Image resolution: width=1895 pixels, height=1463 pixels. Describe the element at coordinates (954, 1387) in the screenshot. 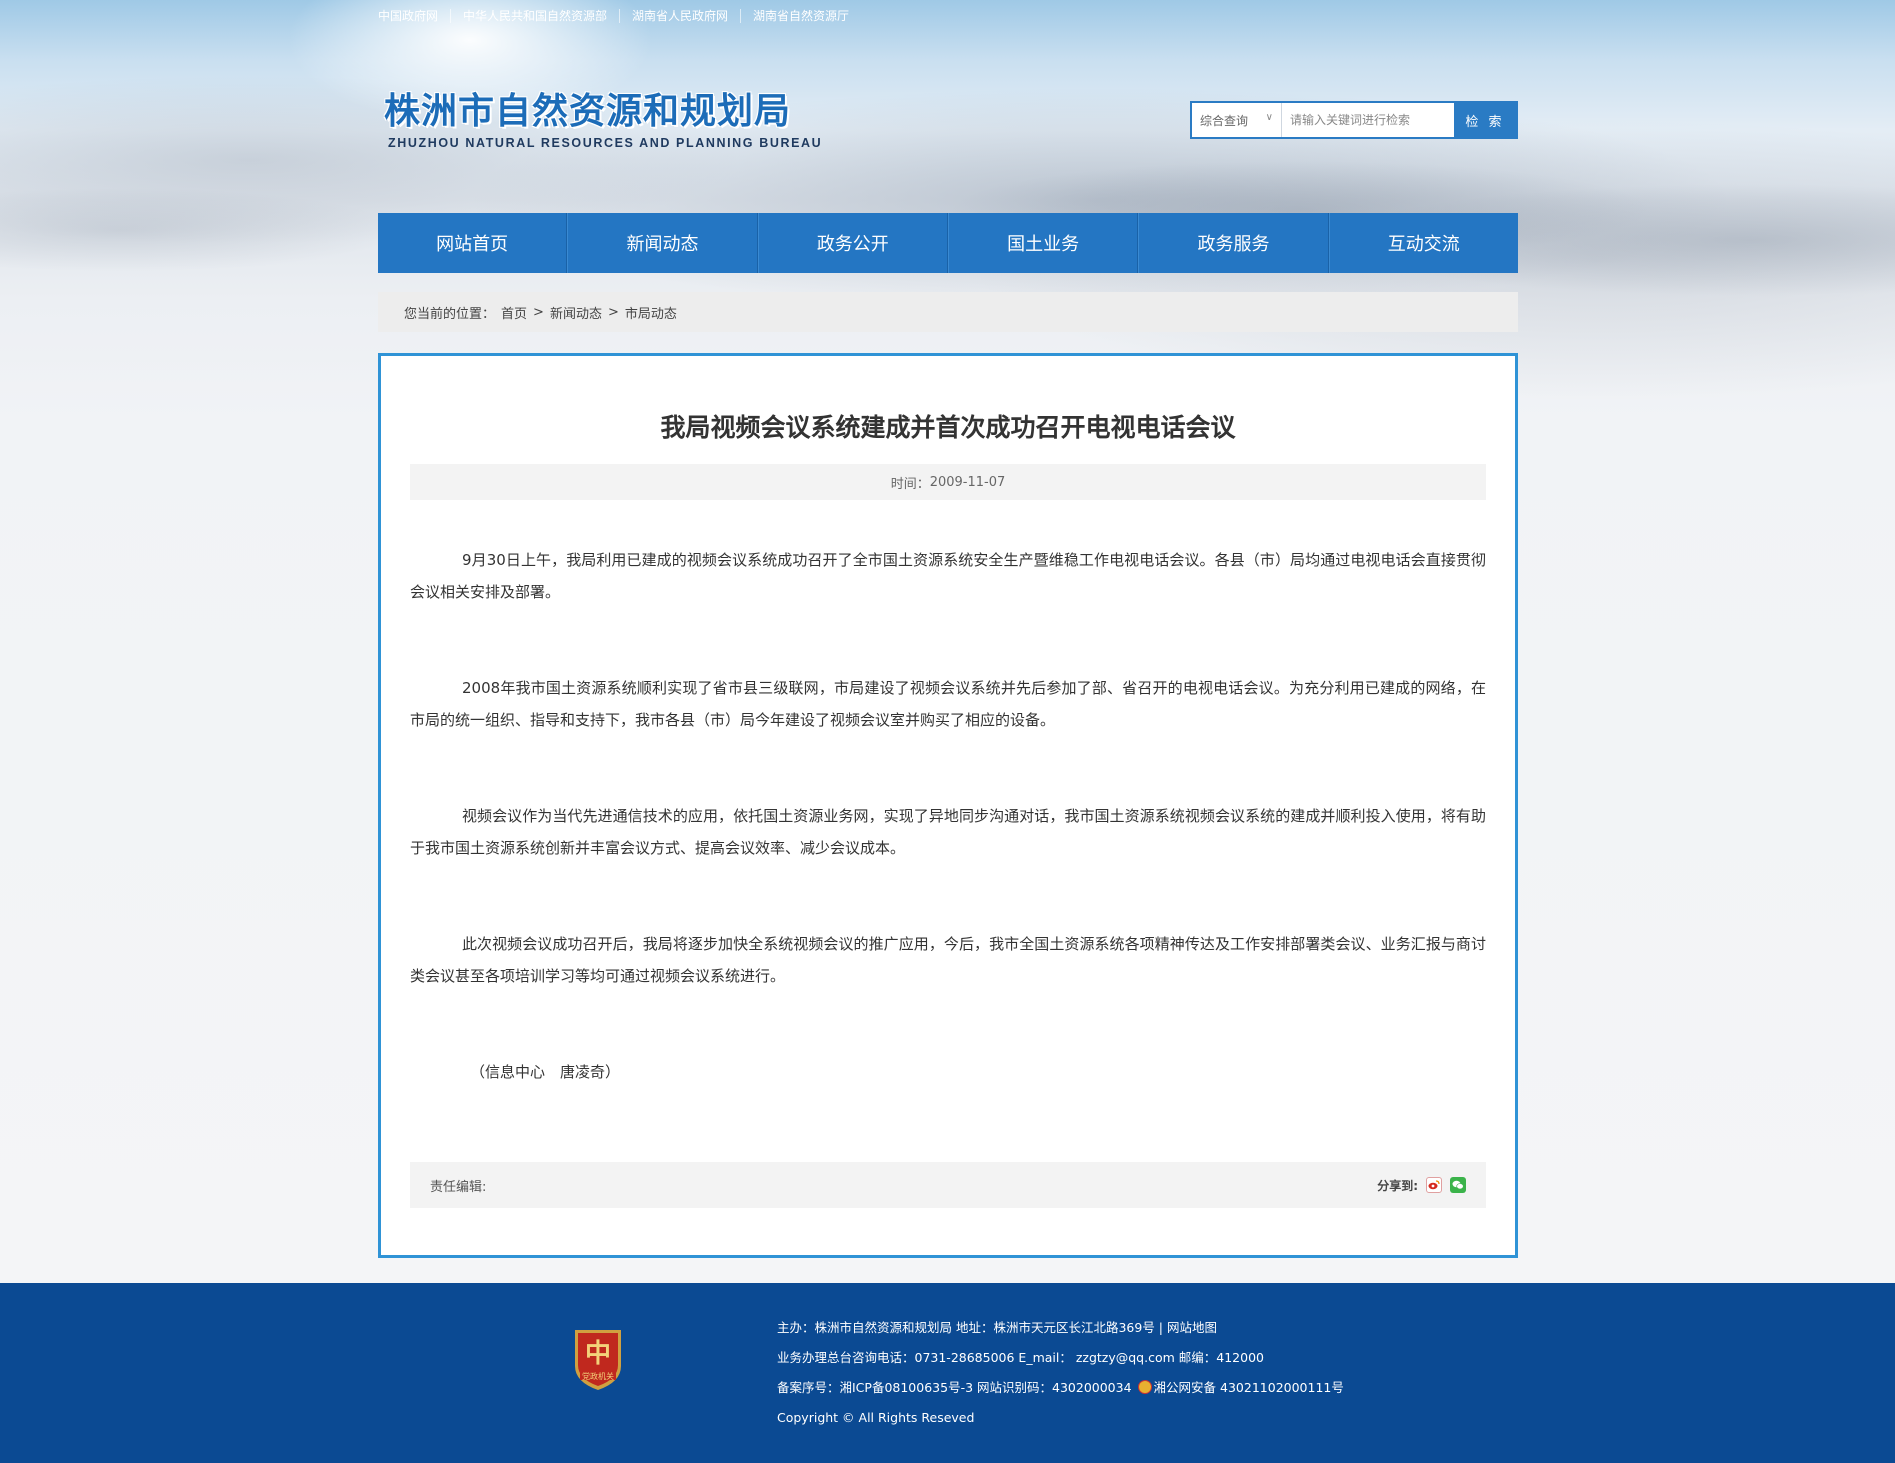

I see `icp-record: 备案序号：湘ICP备08100635号-3 网站识别码：4302000034` at that location.